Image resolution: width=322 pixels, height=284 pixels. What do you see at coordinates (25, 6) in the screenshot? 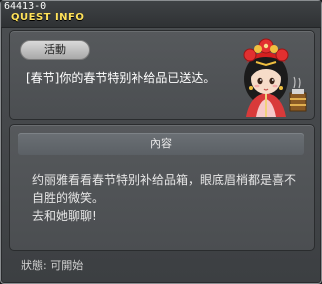
I see `quest-id: 64413-0` at bounding box center [25, 6].